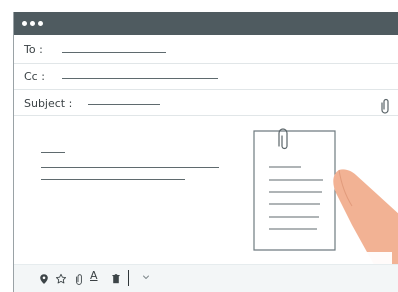 This screenshot has height=292, width=398. I want to click on to-field: To :, so click(206, 49).